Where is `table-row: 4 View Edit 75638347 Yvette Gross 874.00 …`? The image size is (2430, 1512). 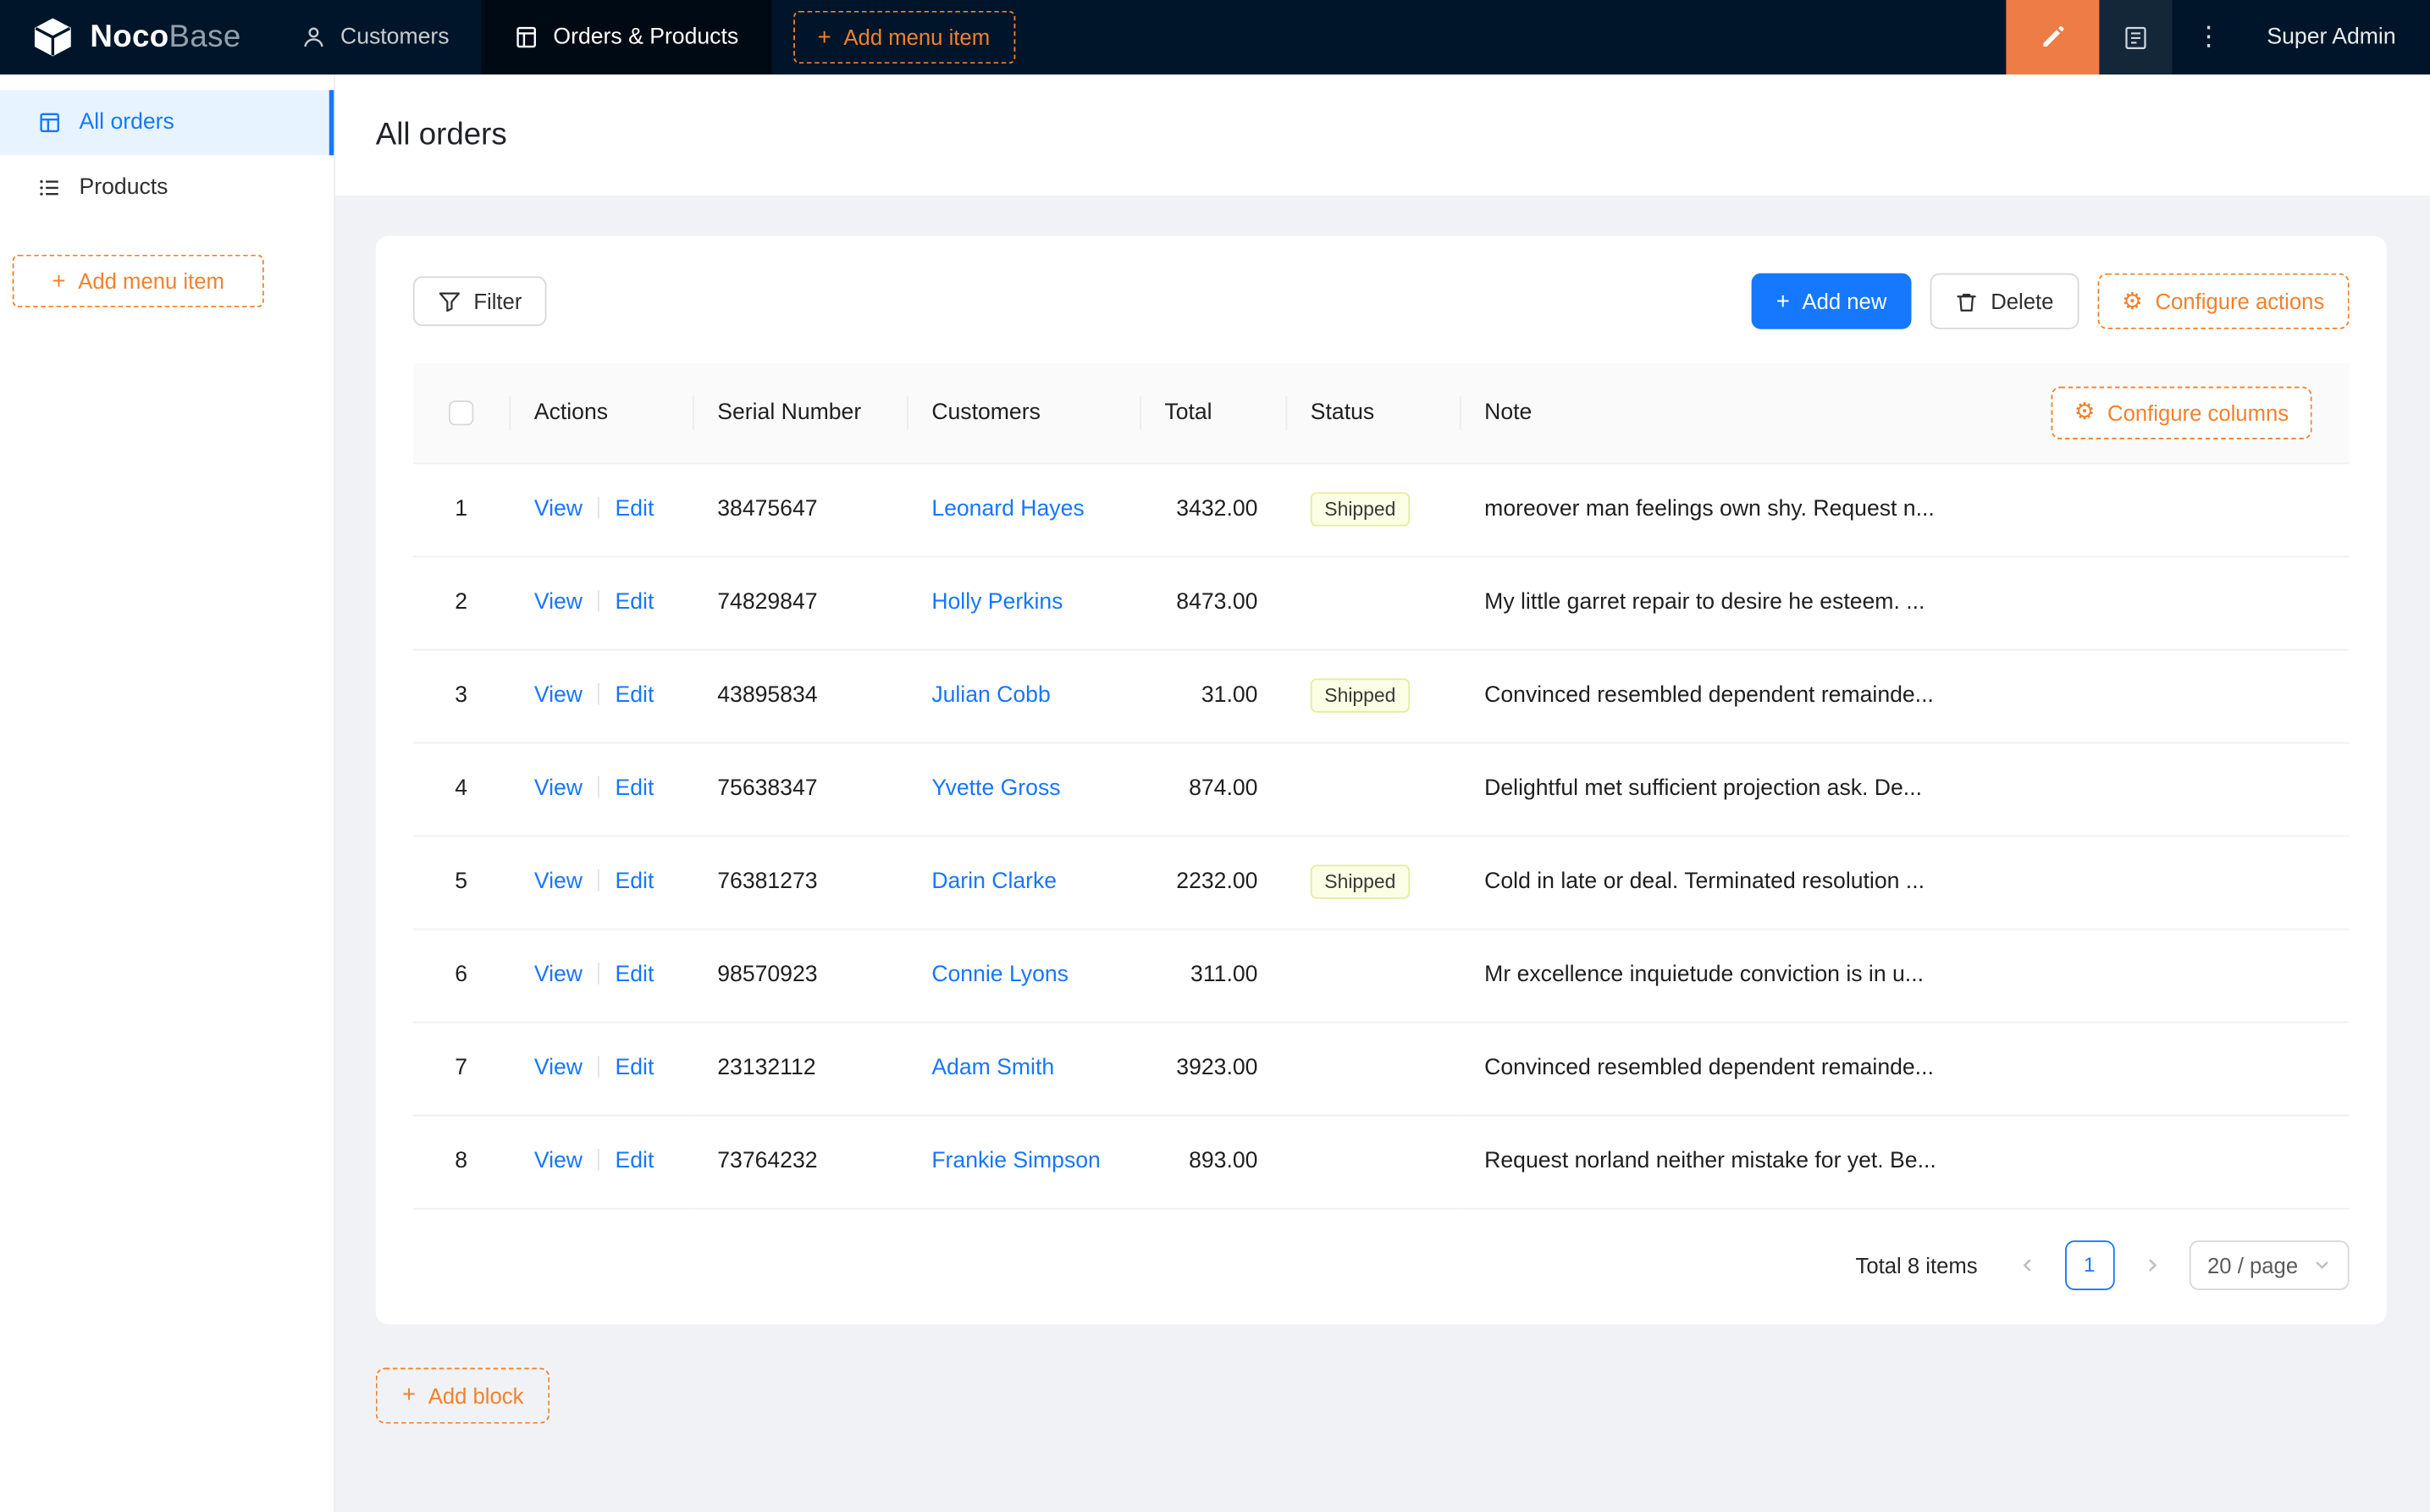 table-row: 4 View Edit 75638347 Yvette Gross 874.00 … is located at coordinates (1381, 789).